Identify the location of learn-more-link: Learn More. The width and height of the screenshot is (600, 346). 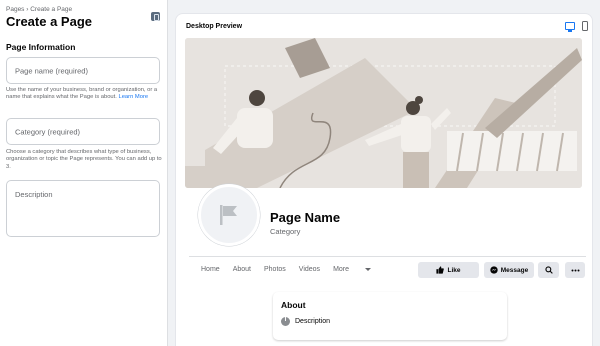
(133, 97).